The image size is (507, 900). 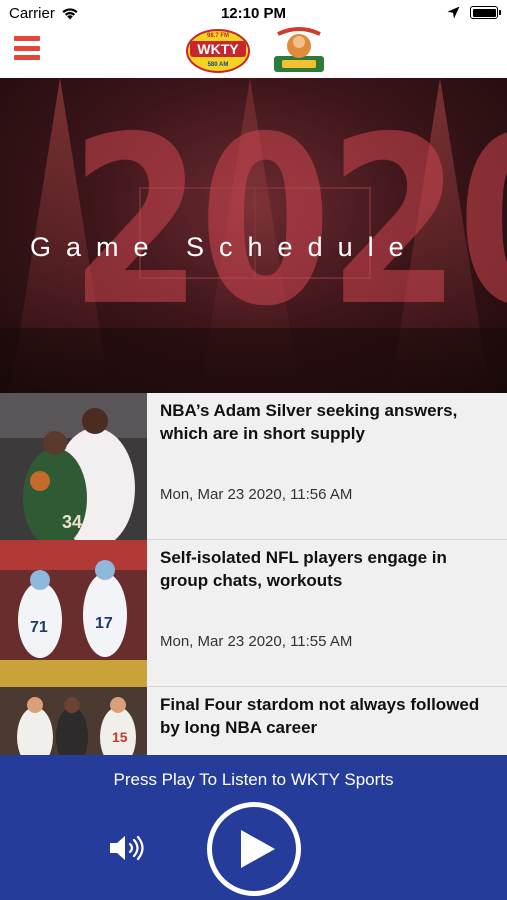 I want to click on wkty-logo-text: WKTY, so click(x=218, y=49).